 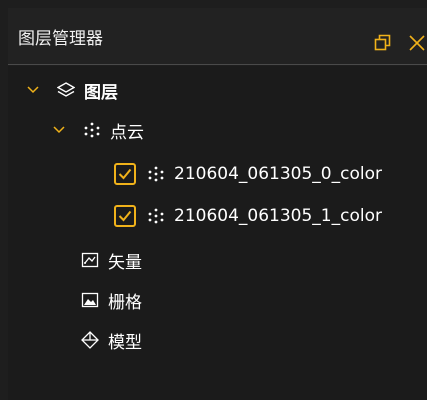 What do you see at coordinates (101, 92) in the screenshot?
I see `tree-label-layers: 图层` at bounding box center [101, 92].